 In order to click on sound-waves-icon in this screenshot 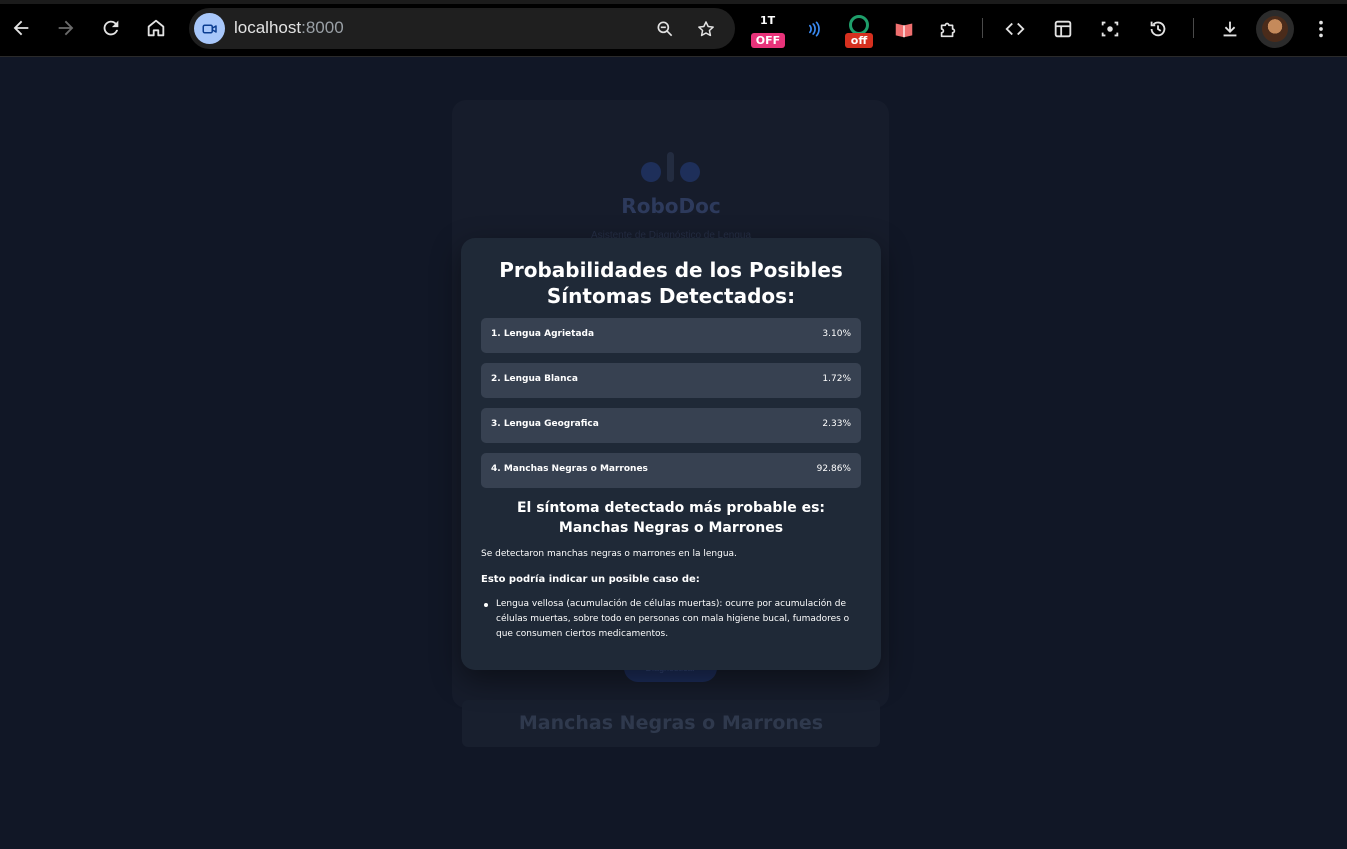, I will do `click(814, 29)`.